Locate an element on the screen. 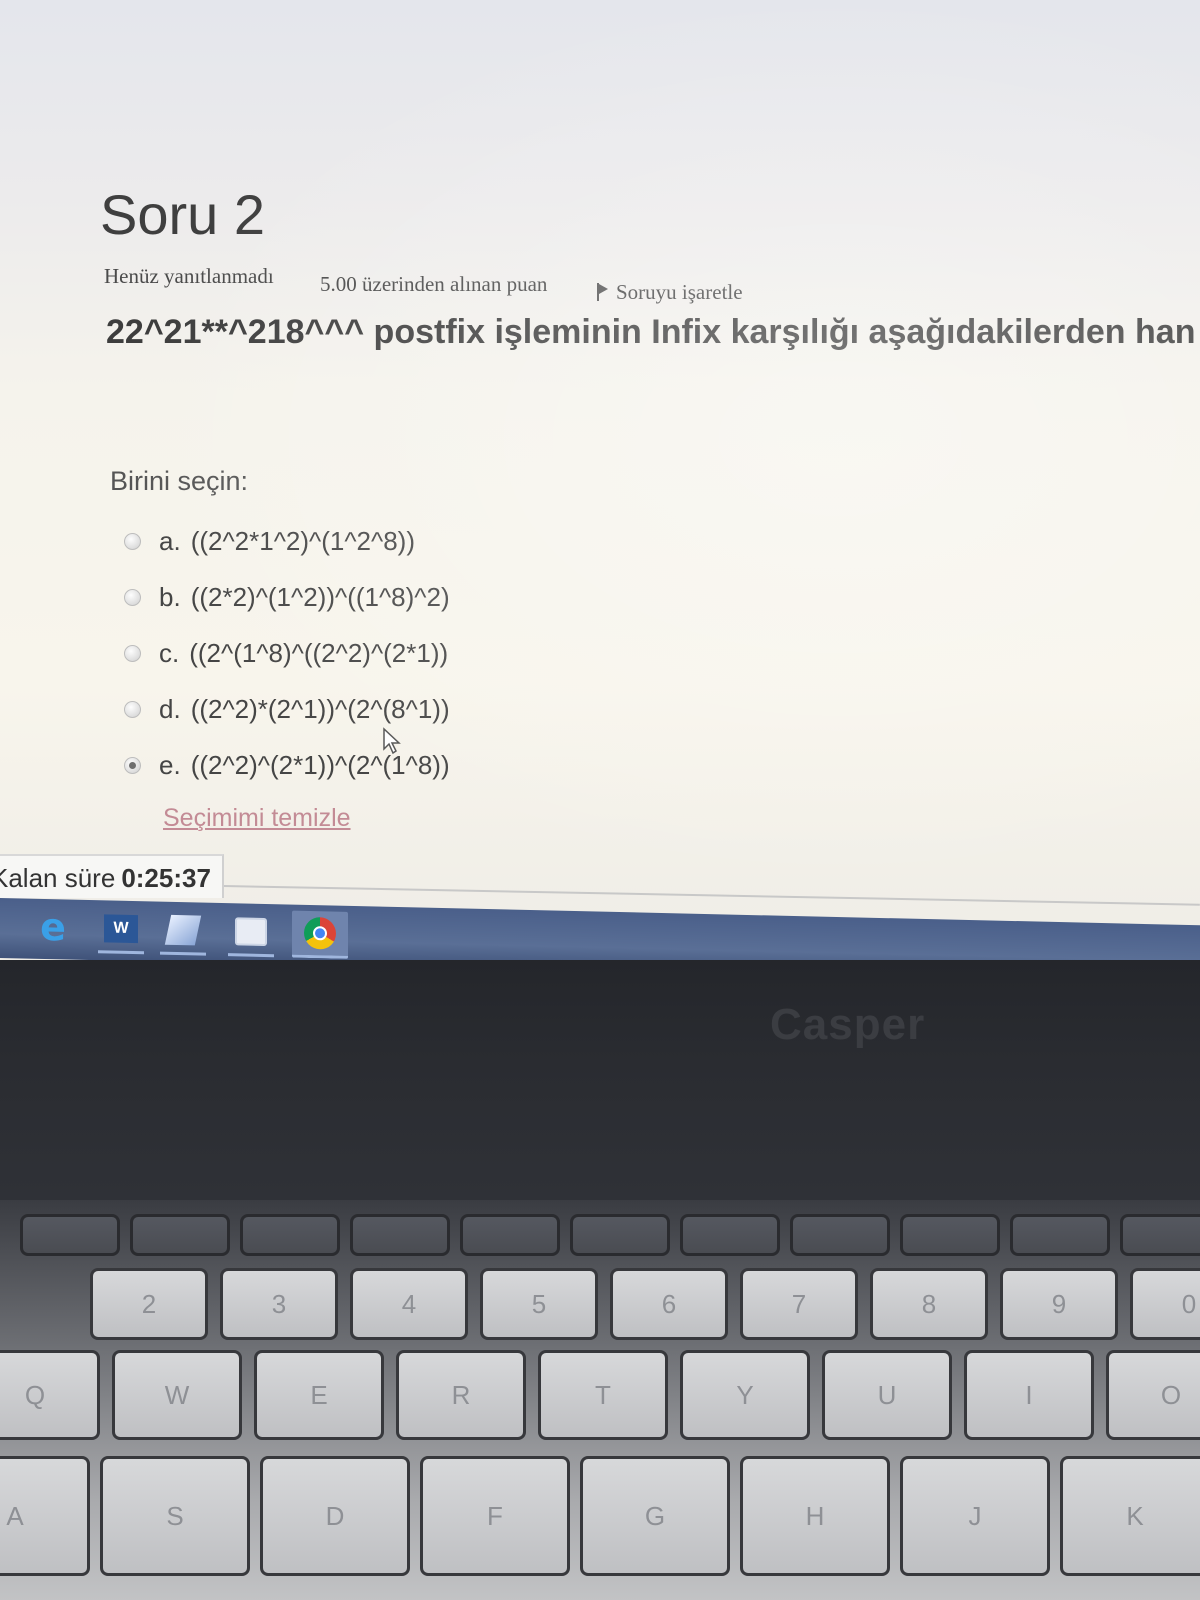  key-u: U is located at coordinates (887, 1395).